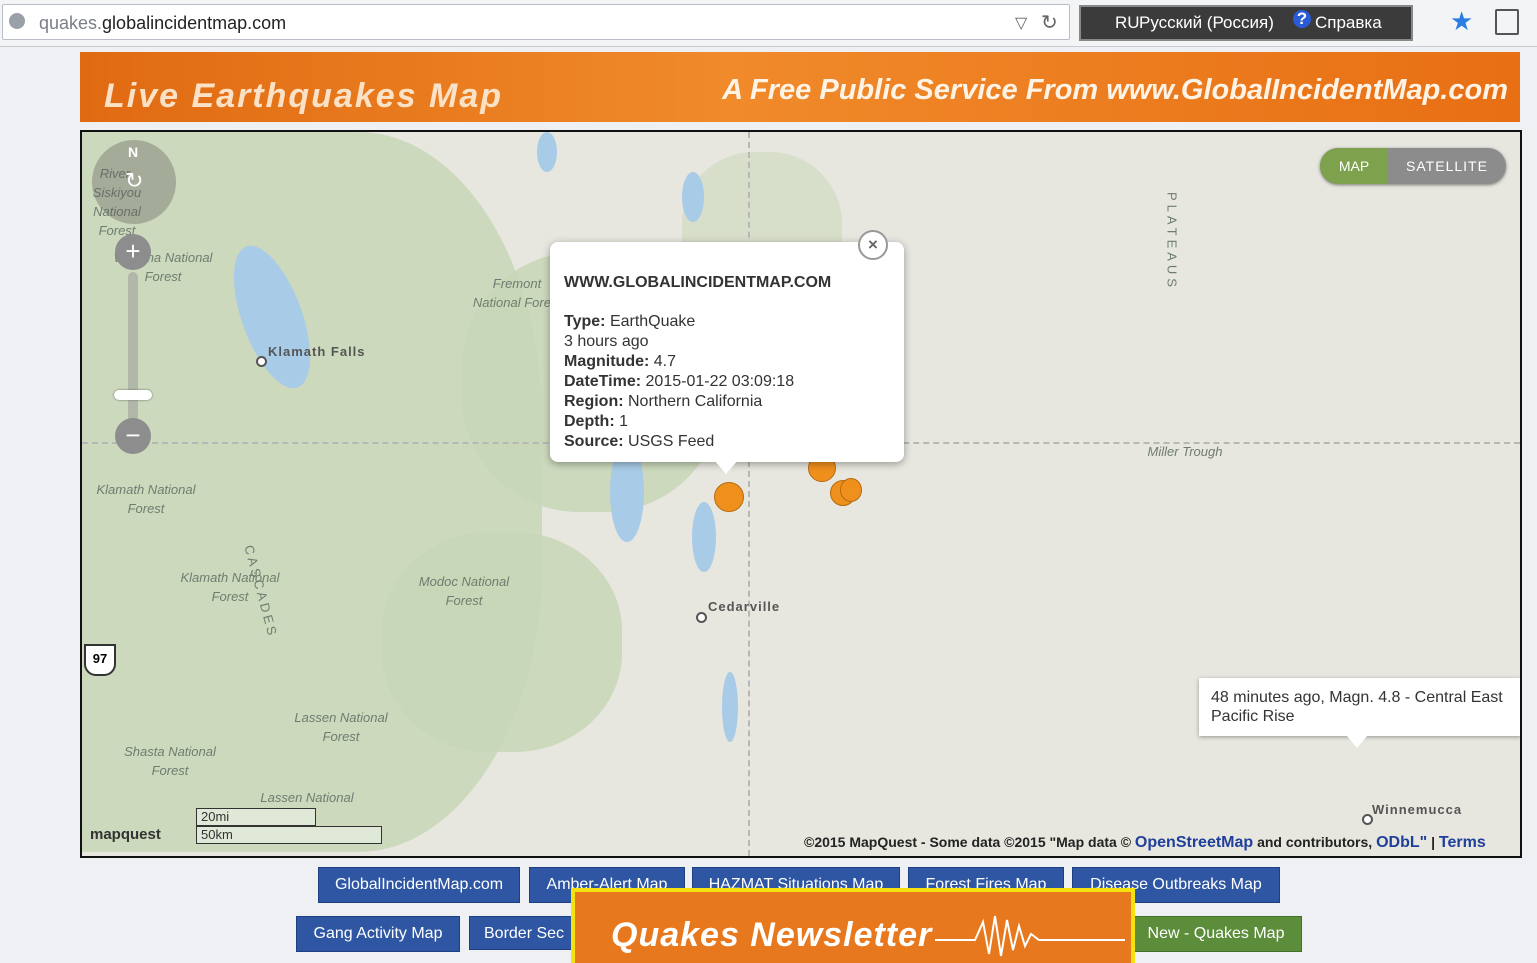 This screenshot has height=963, width=1537. Describe the element at coordinates (630, 321) in the screenshot. I see `popup-type: Type: EarthQuake` at that location.